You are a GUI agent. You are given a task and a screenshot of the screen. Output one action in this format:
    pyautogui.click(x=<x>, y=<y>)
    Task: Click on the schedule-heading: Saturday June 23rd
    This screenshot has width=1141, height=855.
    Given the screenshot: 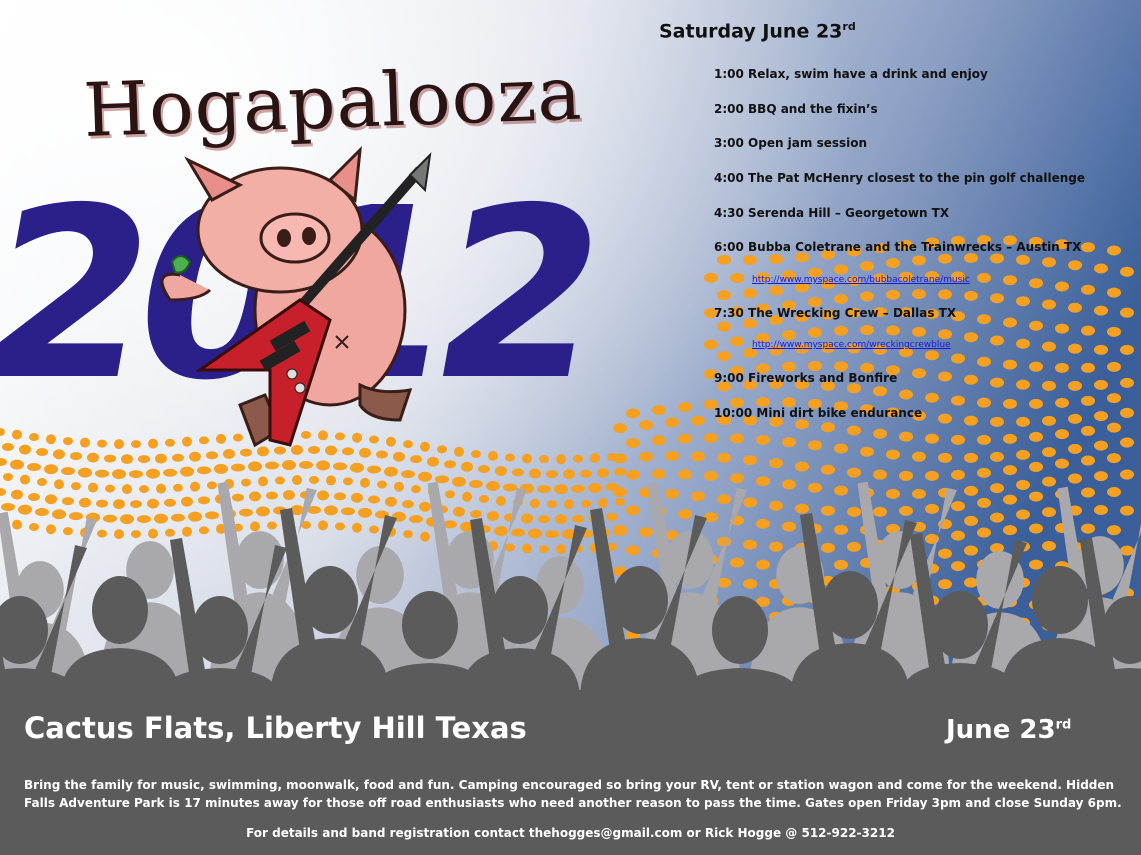 What is the action you would take?
    pyautogui.click(x=757, y=31)
    